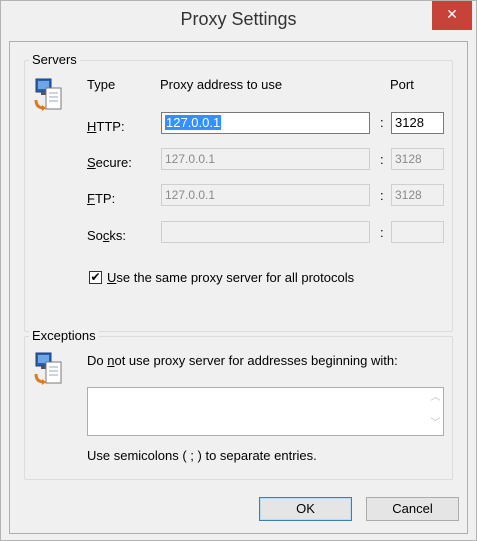 This screenshot has height=541, width=477. I want to click on address-column-header: Proxy address to use, so click(221, 84).